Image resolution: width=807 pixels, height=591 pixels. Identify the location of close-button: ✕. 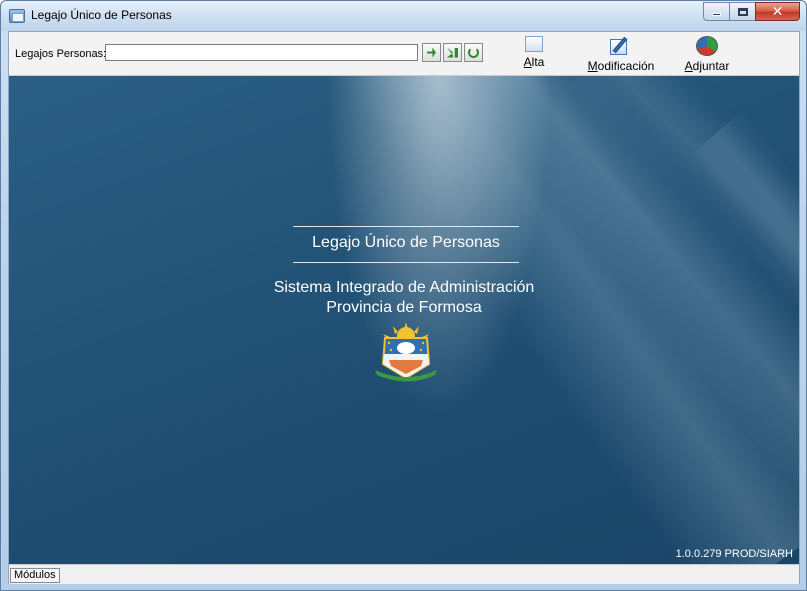
(777, 11).